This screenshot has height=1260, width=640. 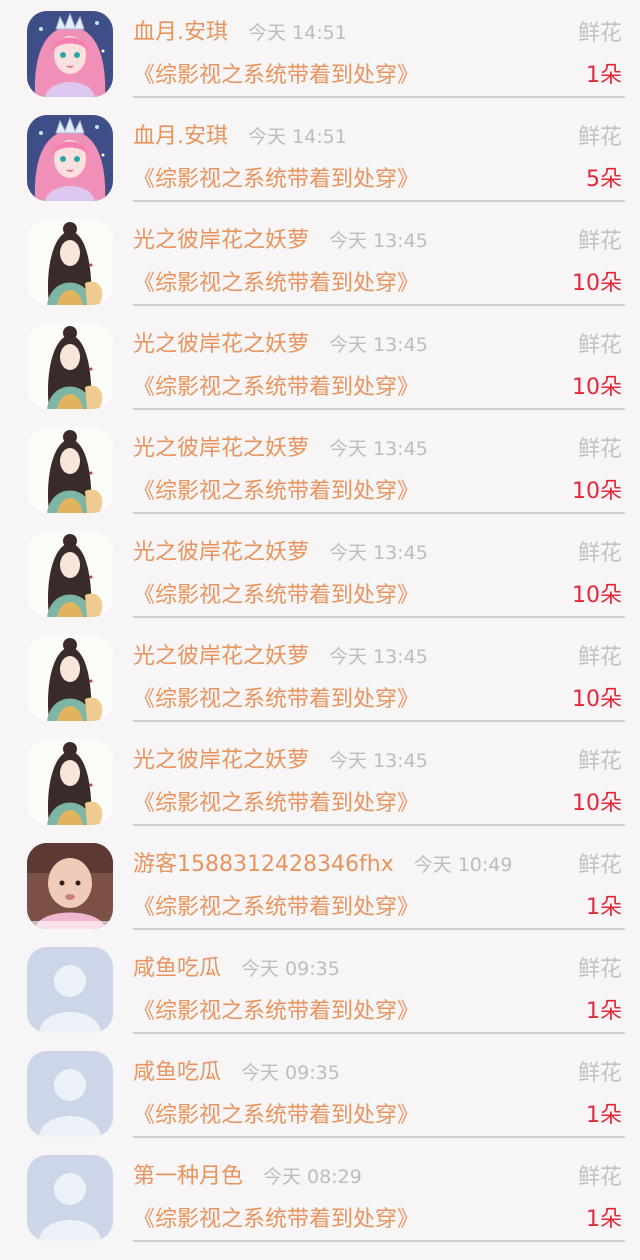 What do you see at coordinates (604, 179) in the screenshot?
I see `gift-amount: 5朵` at bounding box center [604, 179].